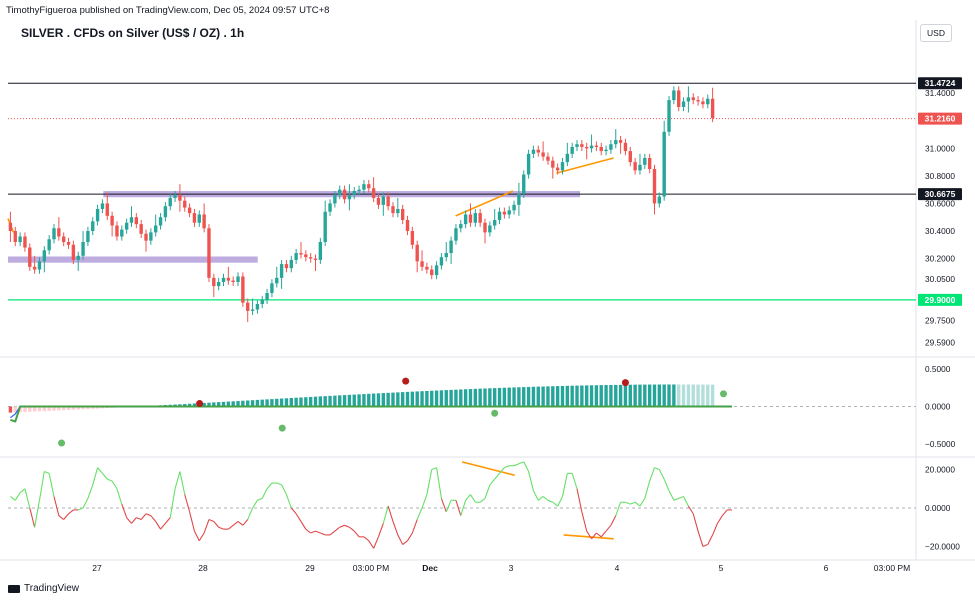 The height and width of the screenshot is (605, 975). I want to click on y-tick-label: 0.5000, so click(938, 369).